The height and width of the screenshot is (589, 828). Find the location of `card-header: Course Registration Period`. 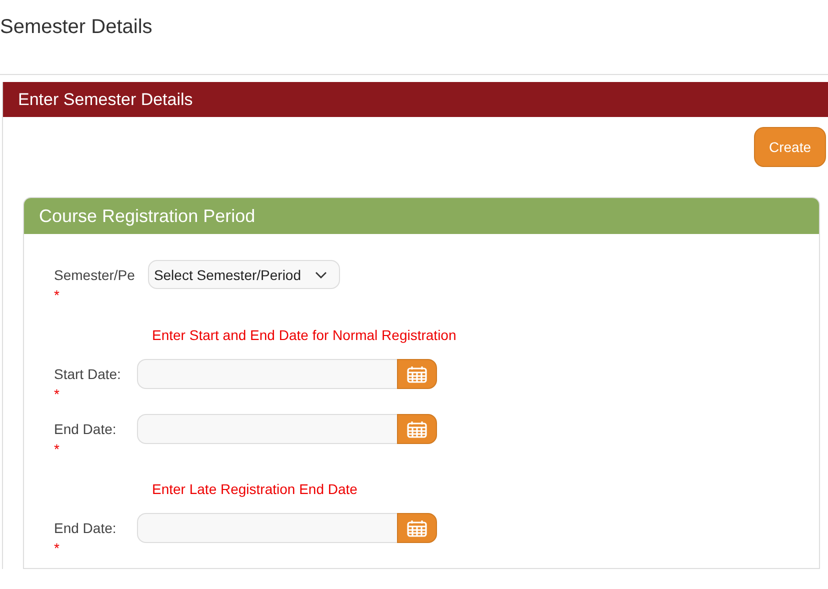

card-header: Course Registration Period is located at coordinates (421, 216).